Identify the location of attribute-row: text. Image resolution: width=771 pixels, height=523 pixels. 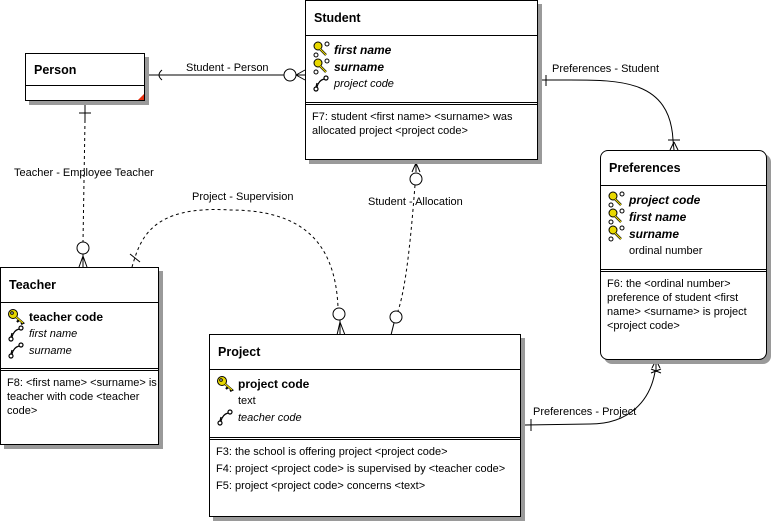
(368, 400).